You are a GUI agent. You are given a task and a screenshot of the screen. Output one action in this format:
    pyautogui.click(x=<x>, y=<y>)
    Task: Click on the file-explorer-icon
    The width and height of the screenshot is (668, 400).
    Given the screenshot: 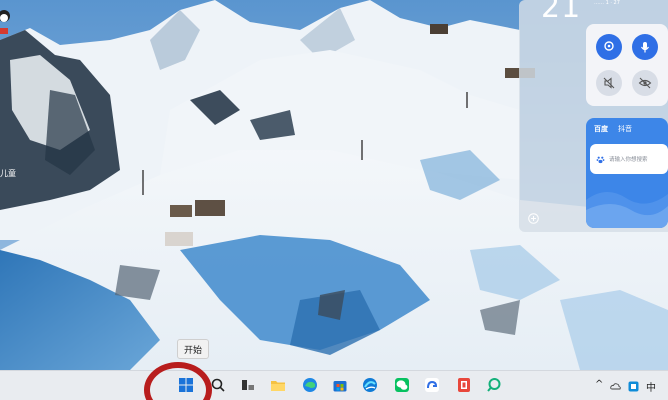 What is the action you would take?
    pyautogui.click(x=278, y=386)
    